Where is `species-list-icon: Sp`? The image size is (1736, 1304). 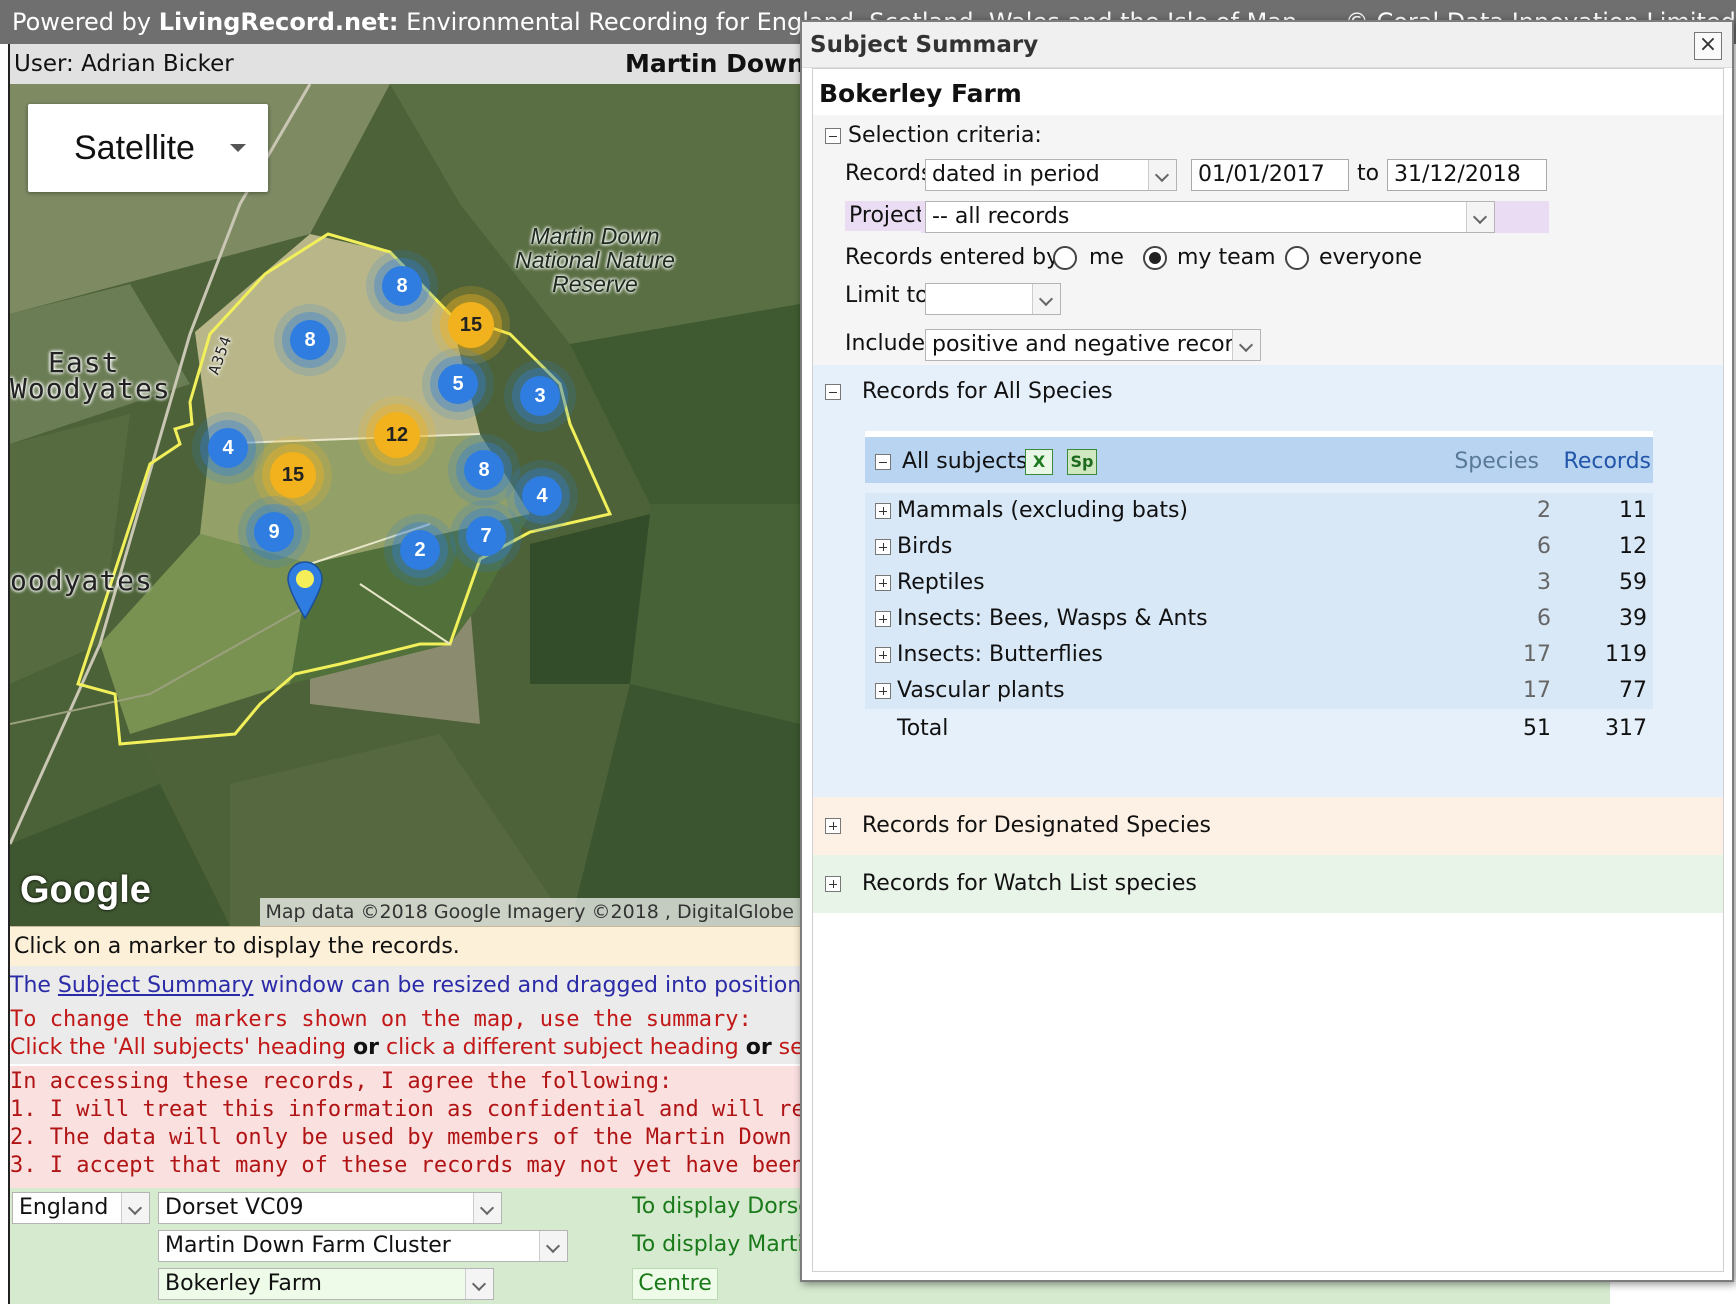
species-list-icon: Sp is located at coordinates (1082, 462).